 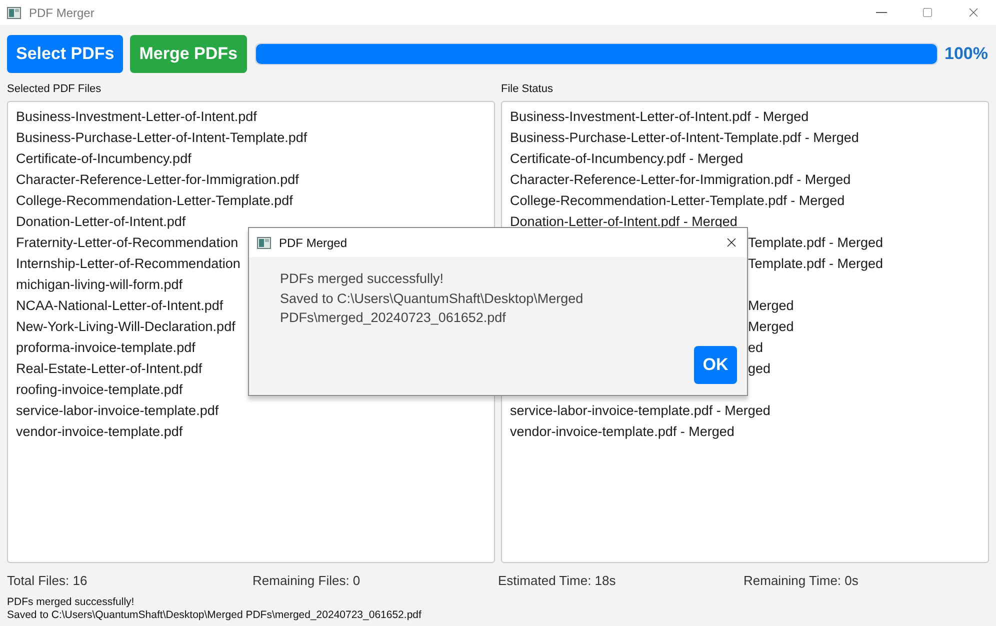 What do you see at coordinates (527, 89) in the screenshot?
I see `section-label: File Status` at bounding box center [527, 89].